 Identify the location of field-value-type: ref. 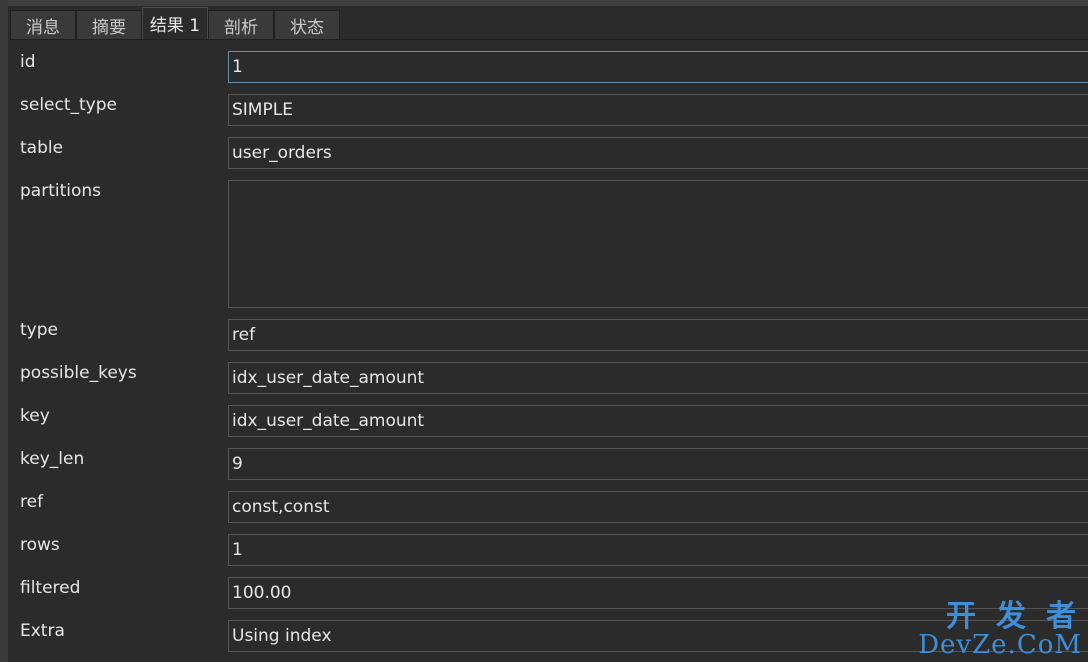
(658, 335).